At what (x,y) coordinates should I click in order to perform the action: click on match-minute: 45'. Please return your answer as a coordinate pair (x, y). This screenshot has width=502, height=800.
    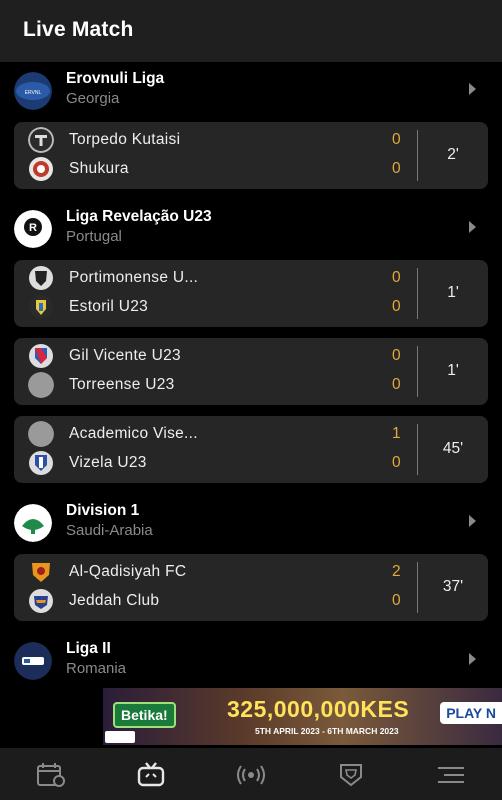
    Looking at the image, I should click on (453, 448).